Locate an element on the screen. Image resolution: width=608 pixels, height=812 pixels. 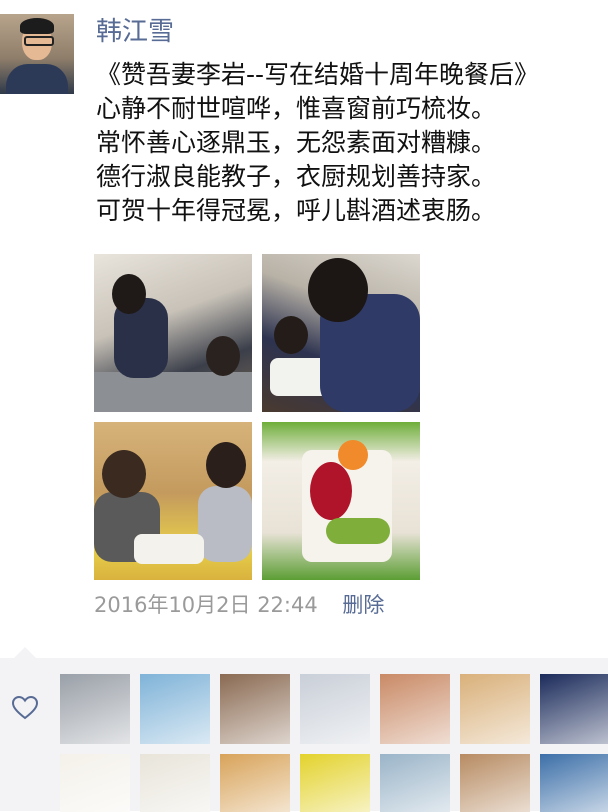
post-line: 常怀善心逐鼎玉，无怨素面对糟糠。 is located at coordinates (296, 142).